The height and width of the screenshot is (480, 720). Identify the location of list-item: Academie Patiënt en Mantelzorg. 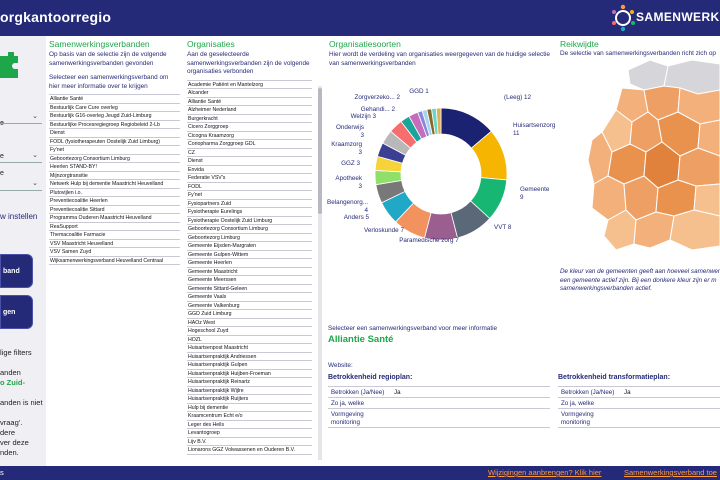
(249, 85).